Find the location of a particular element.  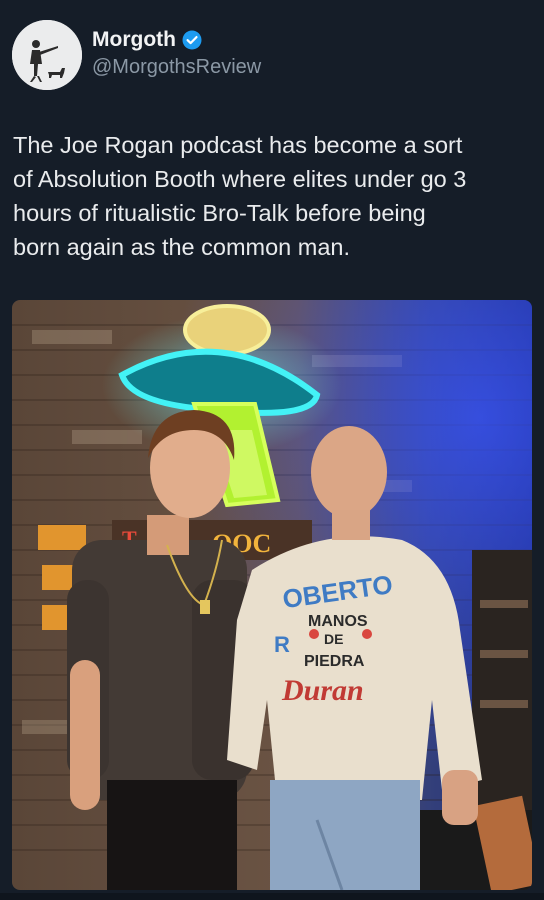

silhouette-hunter-with-dog-icon is located at coordinates (47, 55).